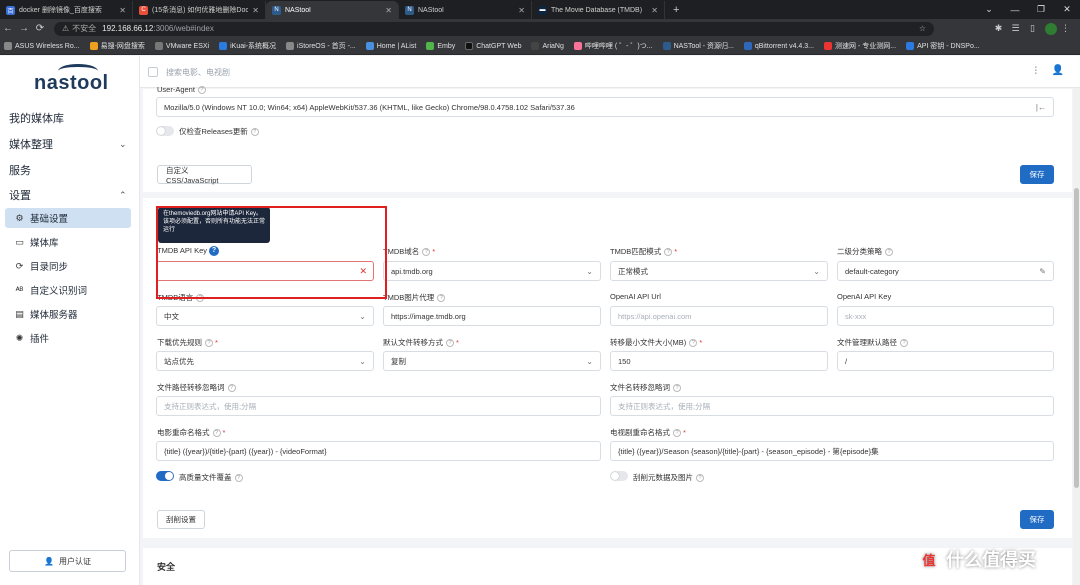 The image size is (1080, 585). Describe the element at coordinates (165, 476) in the screenshot. I see `hq-overwrite-toggle` at that location.